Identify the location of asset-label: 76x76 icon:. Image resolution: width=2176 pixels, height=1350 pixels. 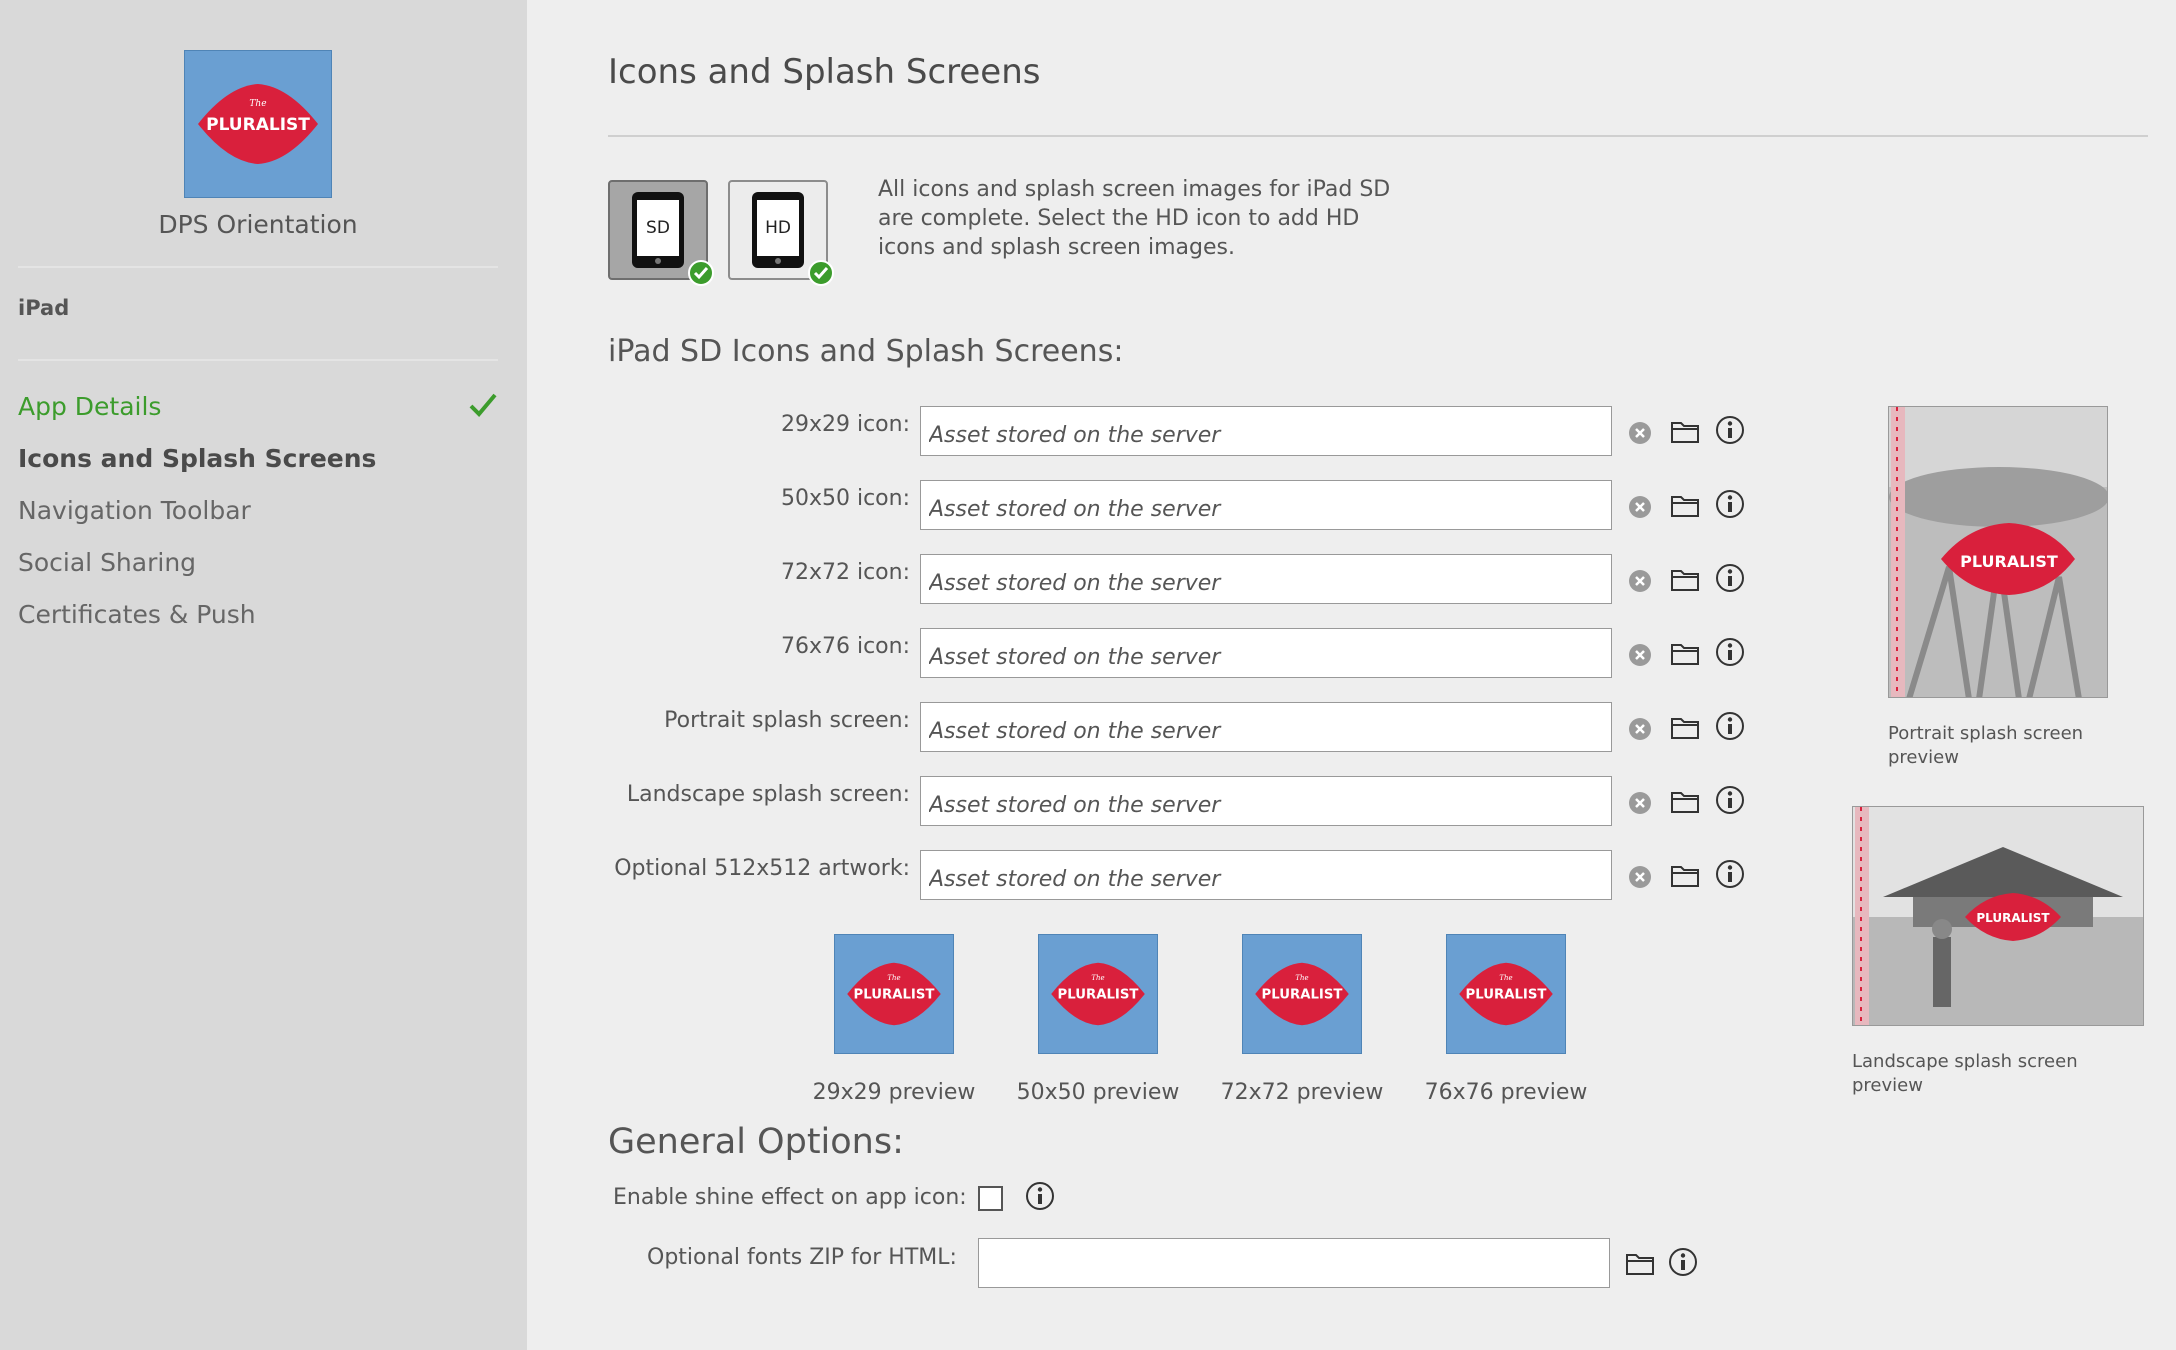
(845, 646).